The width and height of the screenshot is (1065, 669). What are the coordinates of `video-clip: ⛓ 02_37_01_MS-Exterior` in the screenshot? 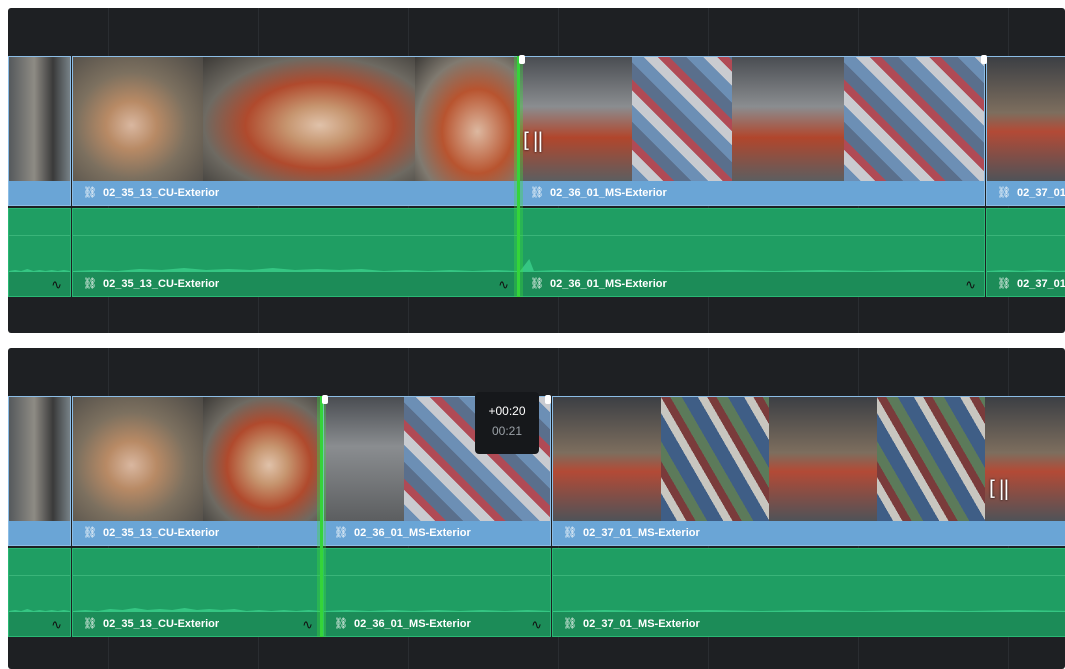 It's located at (808, 471).